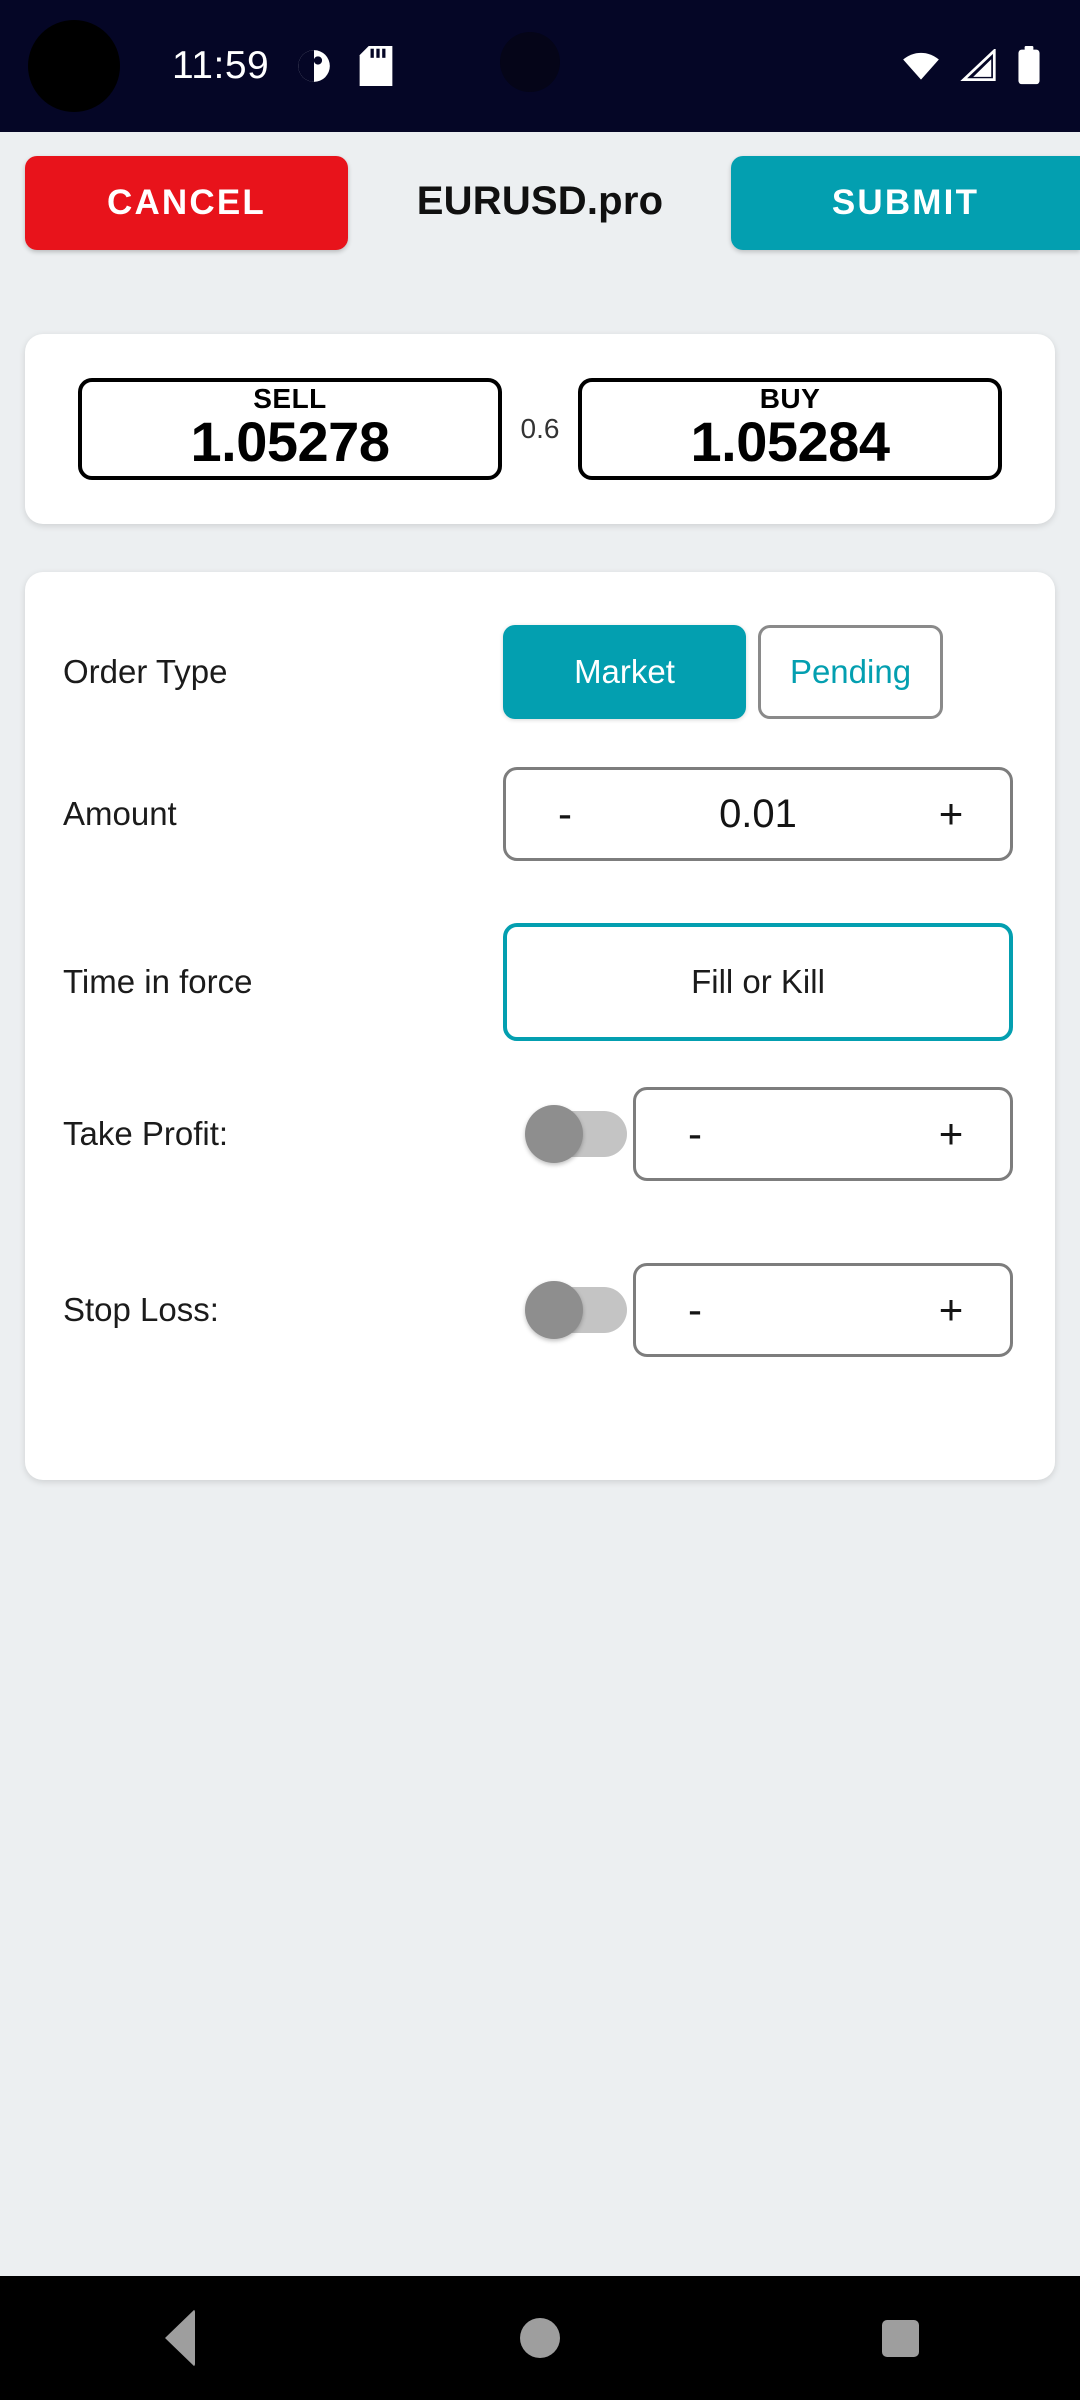 This screenshot has width=1080, height=2400. What do you see at coordinates (695, 1134) in the screenshot?
I see `take-profit-decrement-button: -` at bounding box center [695, 1134].